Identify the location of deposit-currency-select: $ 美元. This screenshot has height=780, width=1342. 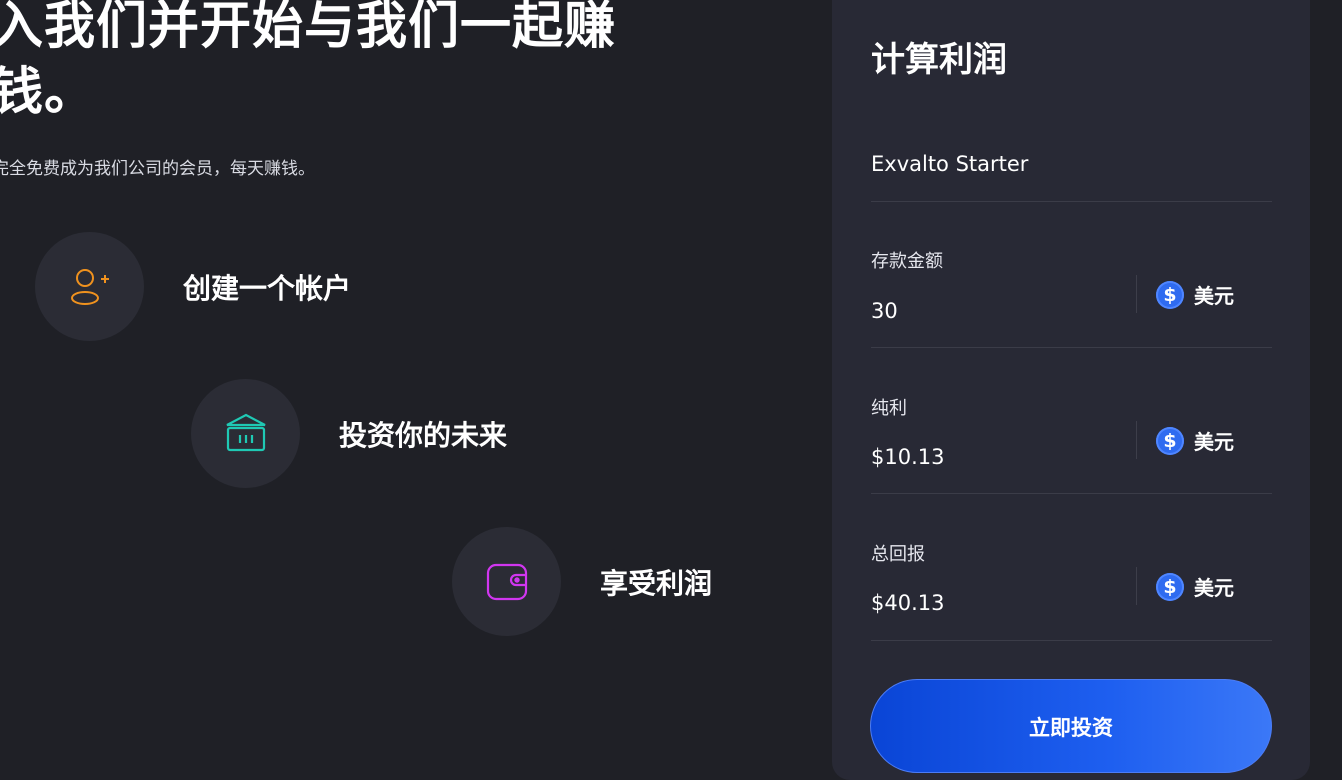
(1195, 294).